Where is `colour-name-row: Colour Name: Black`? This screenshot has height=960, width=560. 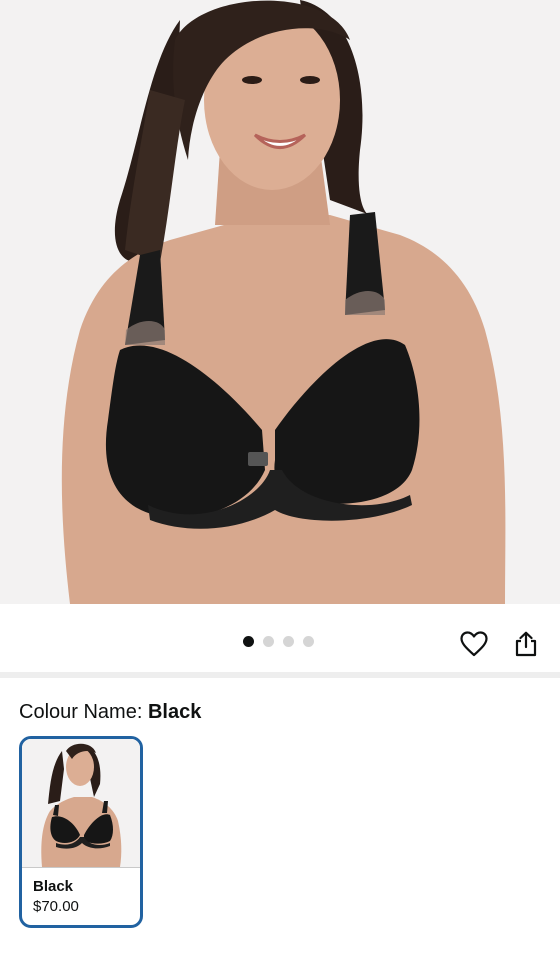 colour-name-row: Colour Name: Black is located at coordinates (110, 712).